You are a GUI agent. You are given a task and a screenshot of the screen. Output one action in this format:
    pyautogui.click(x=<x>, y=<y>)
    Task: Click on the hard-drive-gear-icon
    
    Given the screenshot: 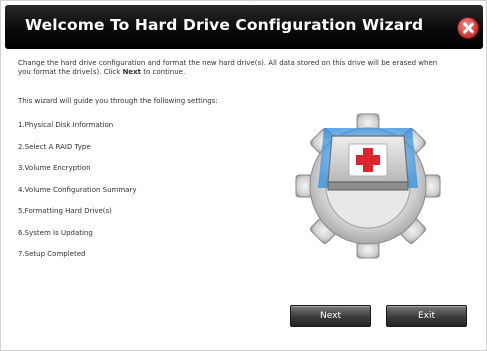 What is the action you would take?
    pyautogui.click(x=368, y=186)
    